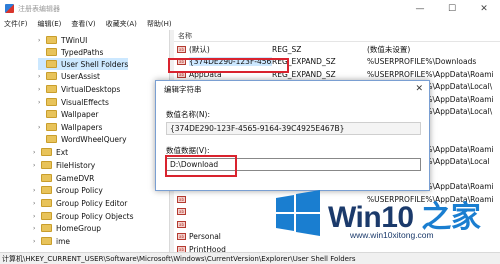 The image size is (500, 264). What do you see at coordinates (293, 164) in the screenshot?
I see `value-data-input: D:\Download` at bounding box center [293, 164].